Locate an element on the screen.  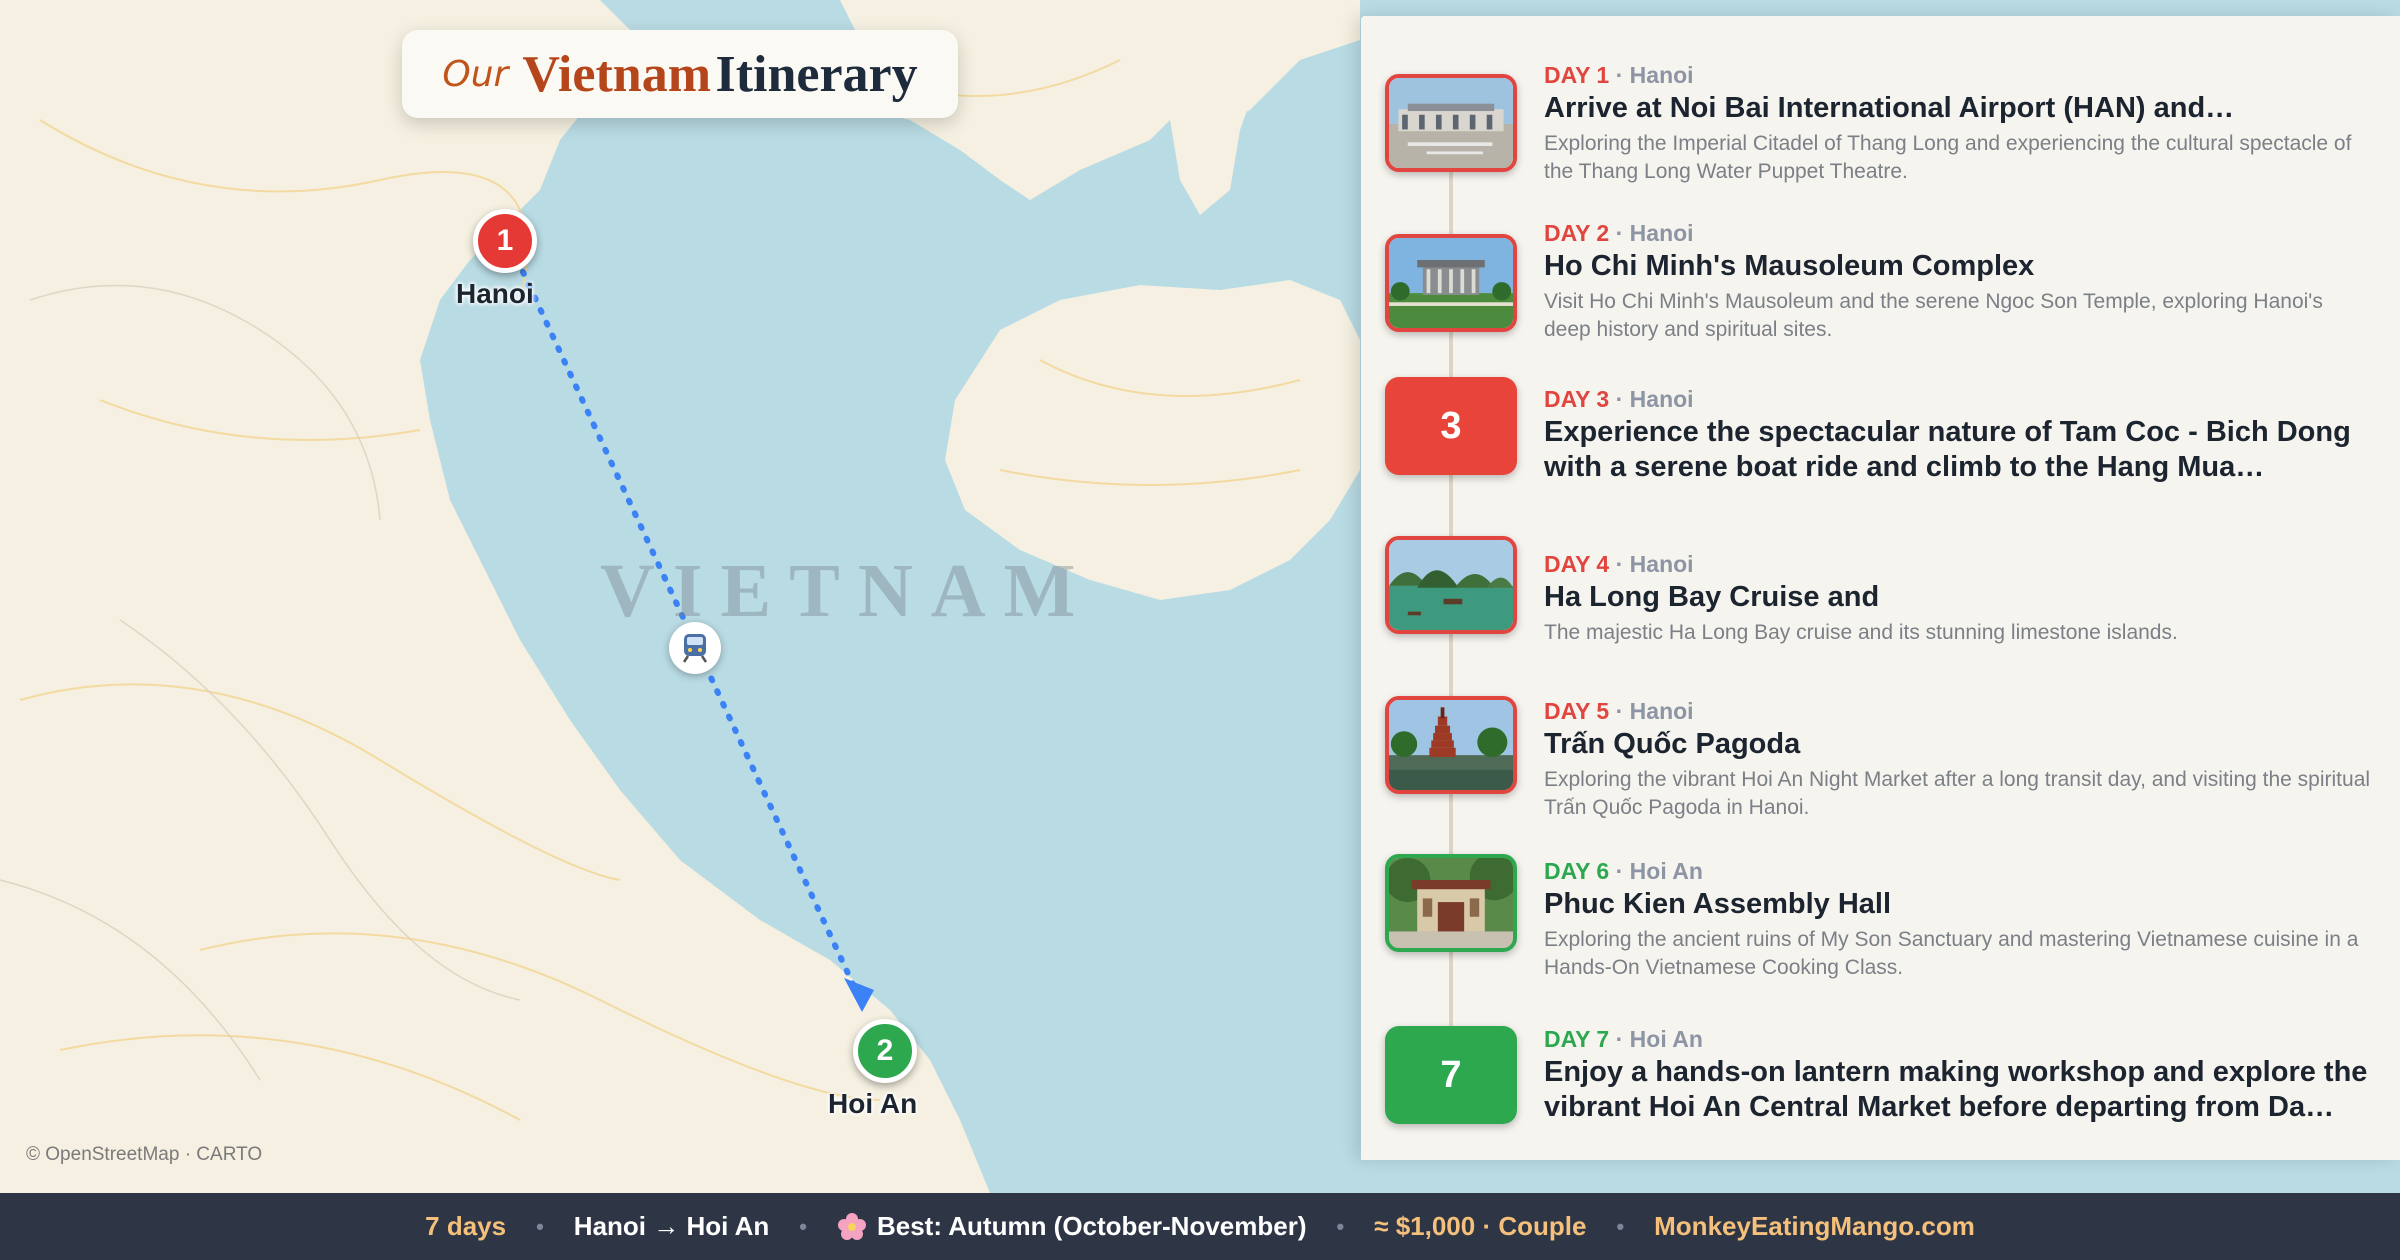
mausoleum-photo is located at coordinates (1451, 283).